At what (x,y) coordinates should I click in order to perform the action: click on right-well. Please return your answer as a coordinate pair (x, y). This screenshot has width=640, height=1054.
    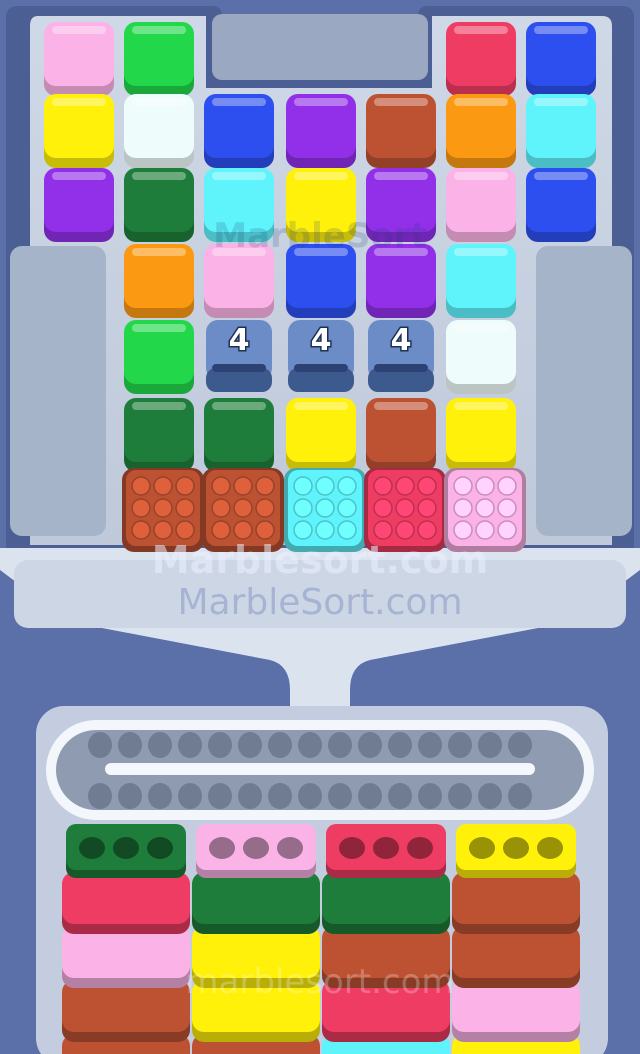
    Looking at the image, I should click on (584, 391).